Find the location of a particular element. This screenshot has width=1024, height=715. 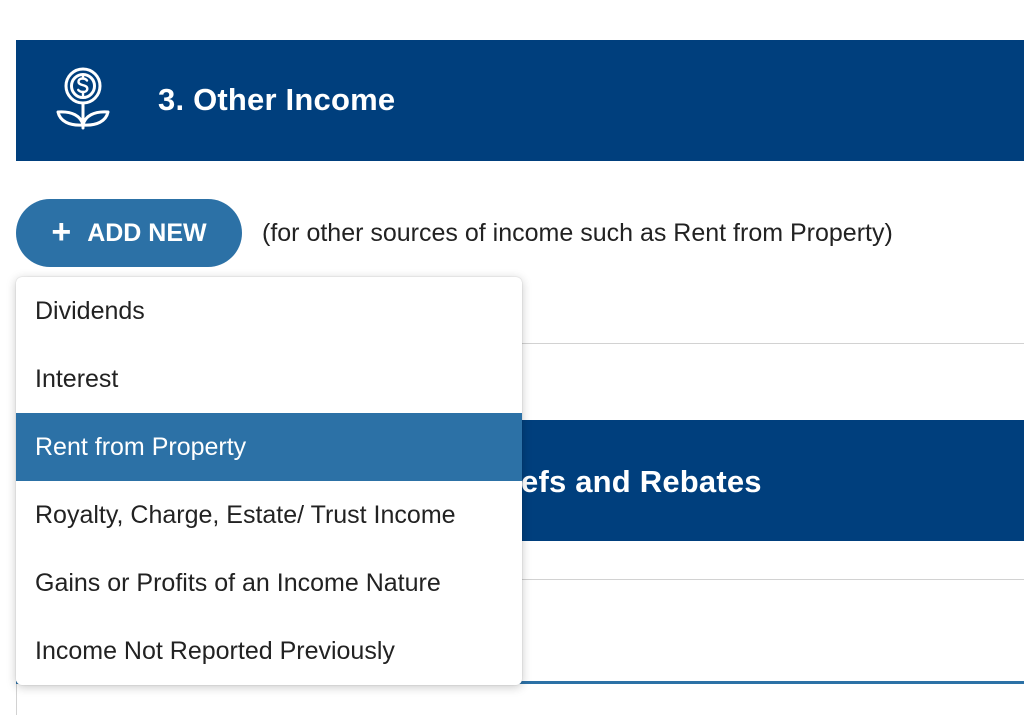

dropdown-item-dividends: Dividends is located at coordinates (269, 311).